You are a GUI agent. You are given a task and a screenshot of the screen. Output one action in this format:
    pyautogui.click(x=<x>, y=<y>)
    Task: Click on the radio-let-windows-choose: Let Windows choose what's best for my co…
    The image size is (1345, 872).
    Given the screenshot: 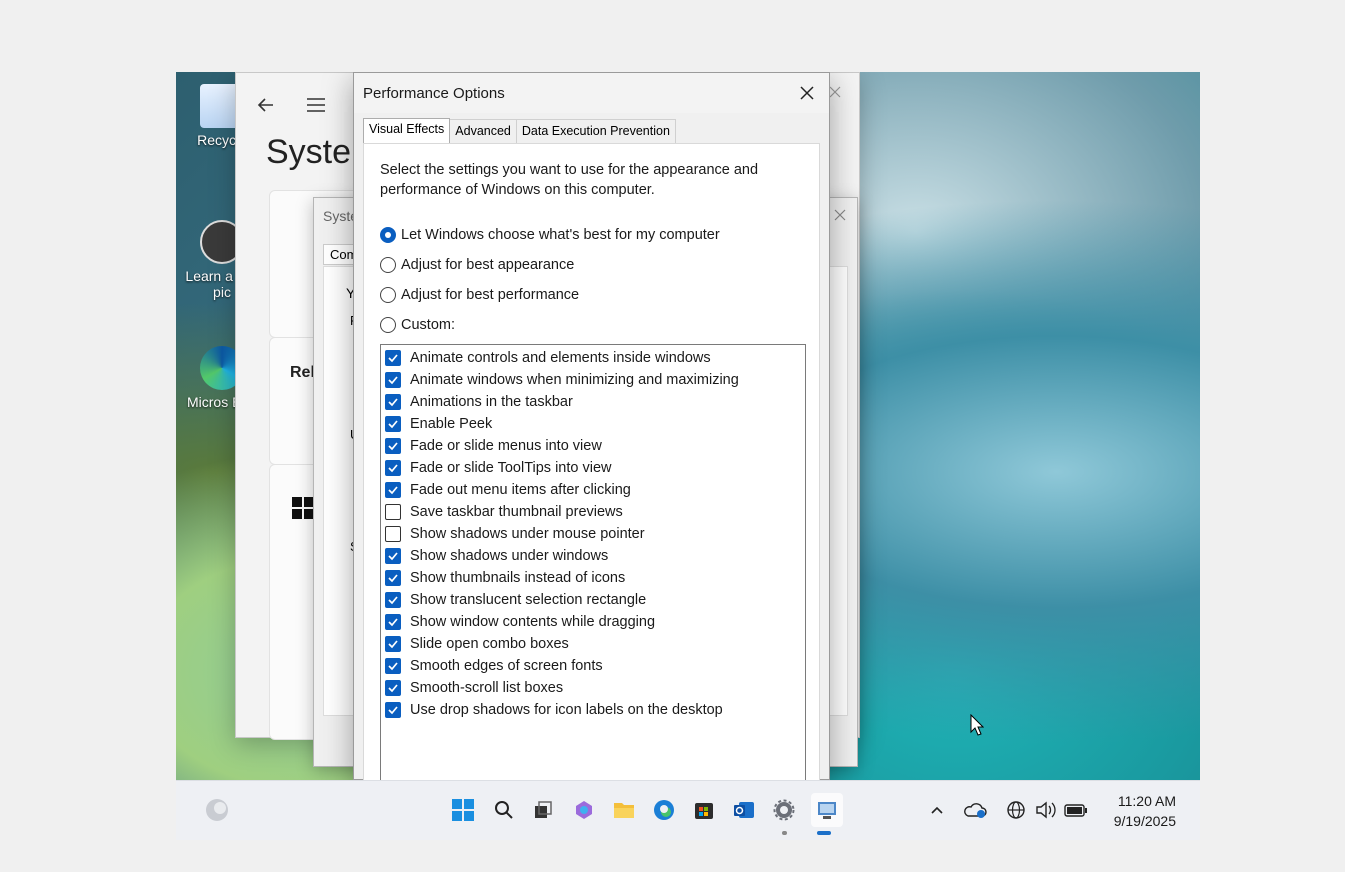 What is the action you would take?
    pyautogui.click(x=550, y=235)
    